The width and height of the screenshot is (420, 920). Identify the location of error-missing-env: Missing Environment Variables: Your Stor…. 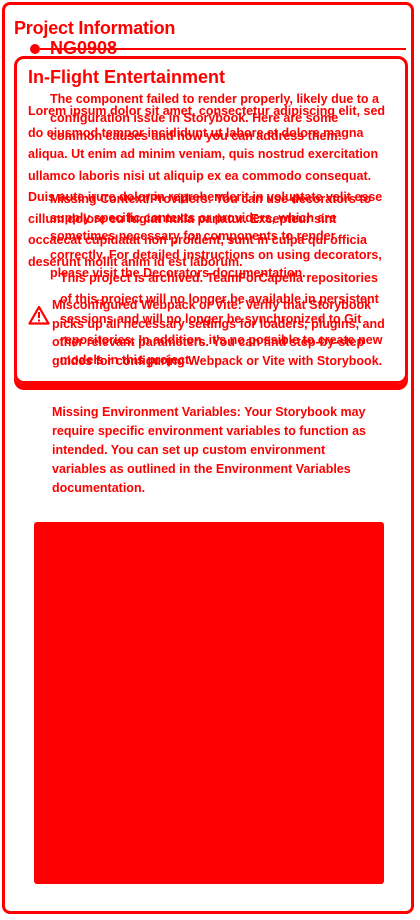
(209, 450).